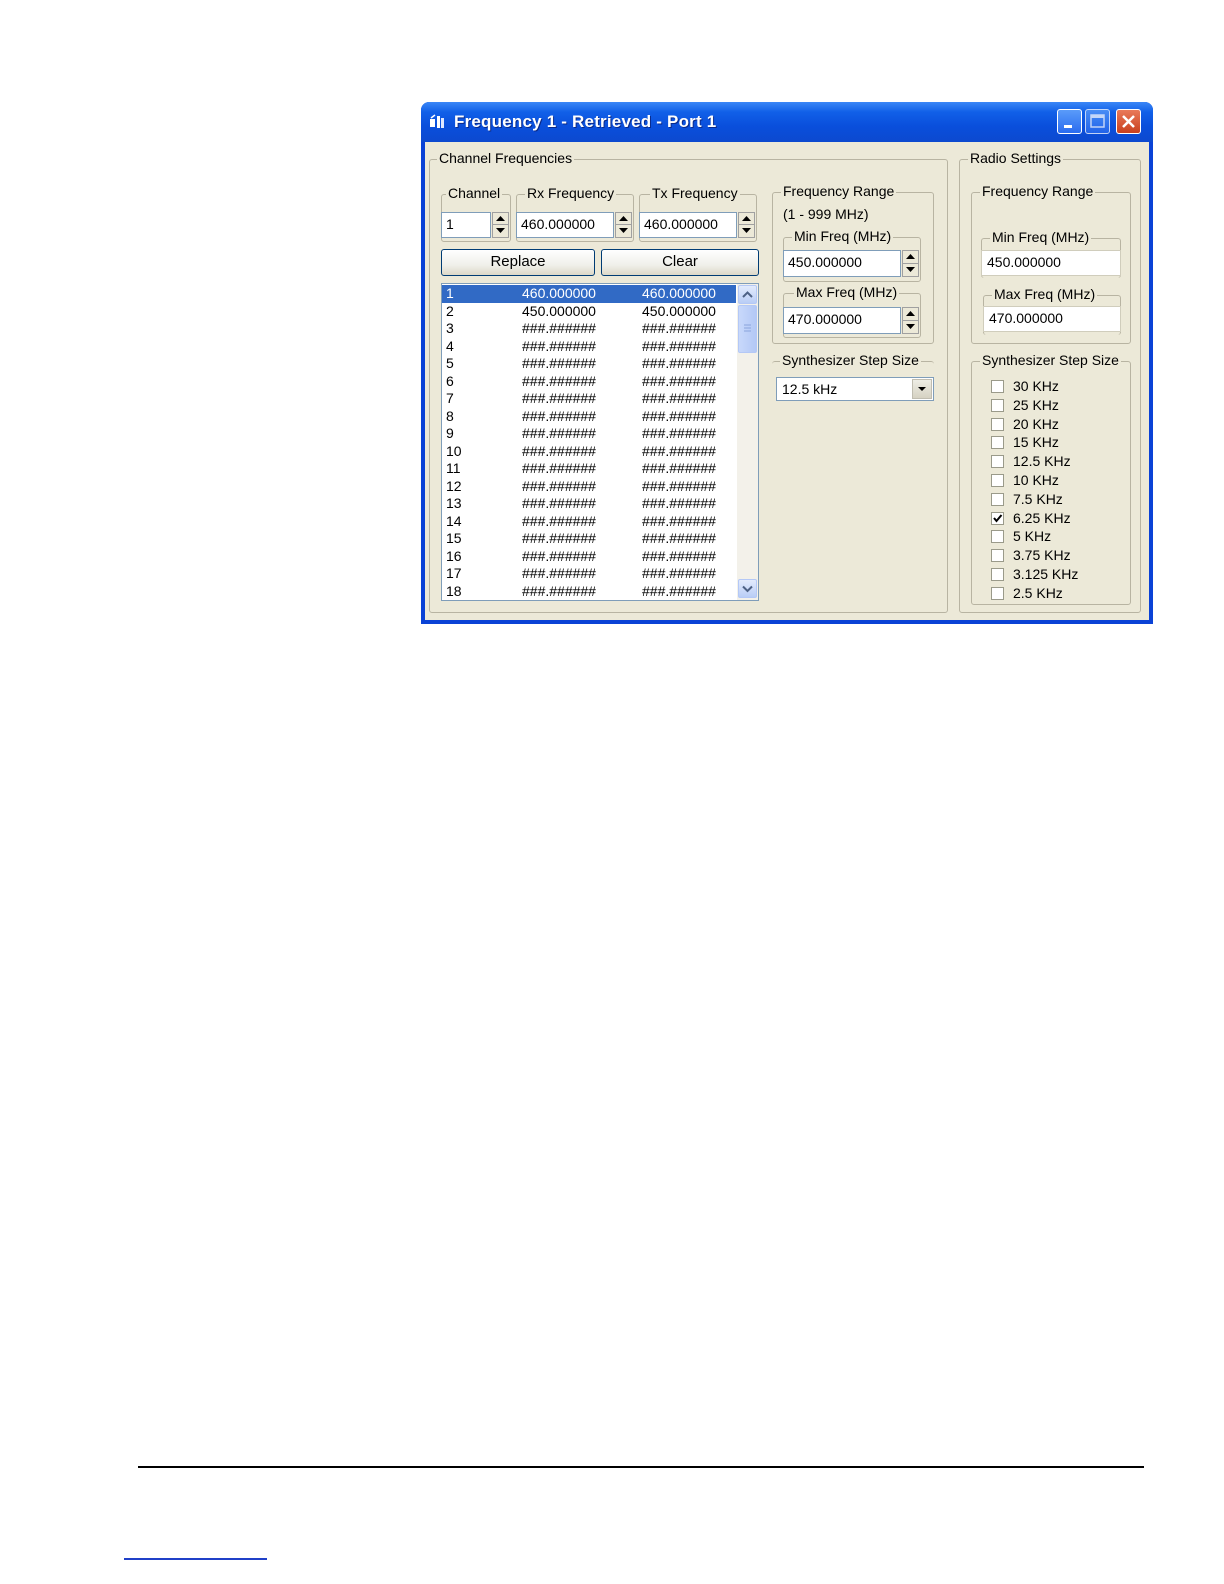 This screenshot has height=1584, width=1224. What do you see at coordinates (589, 522) in the screenshot?
I see `channel-list-row: 14 ###.###### ###.######` at bounding box center [589, 522].